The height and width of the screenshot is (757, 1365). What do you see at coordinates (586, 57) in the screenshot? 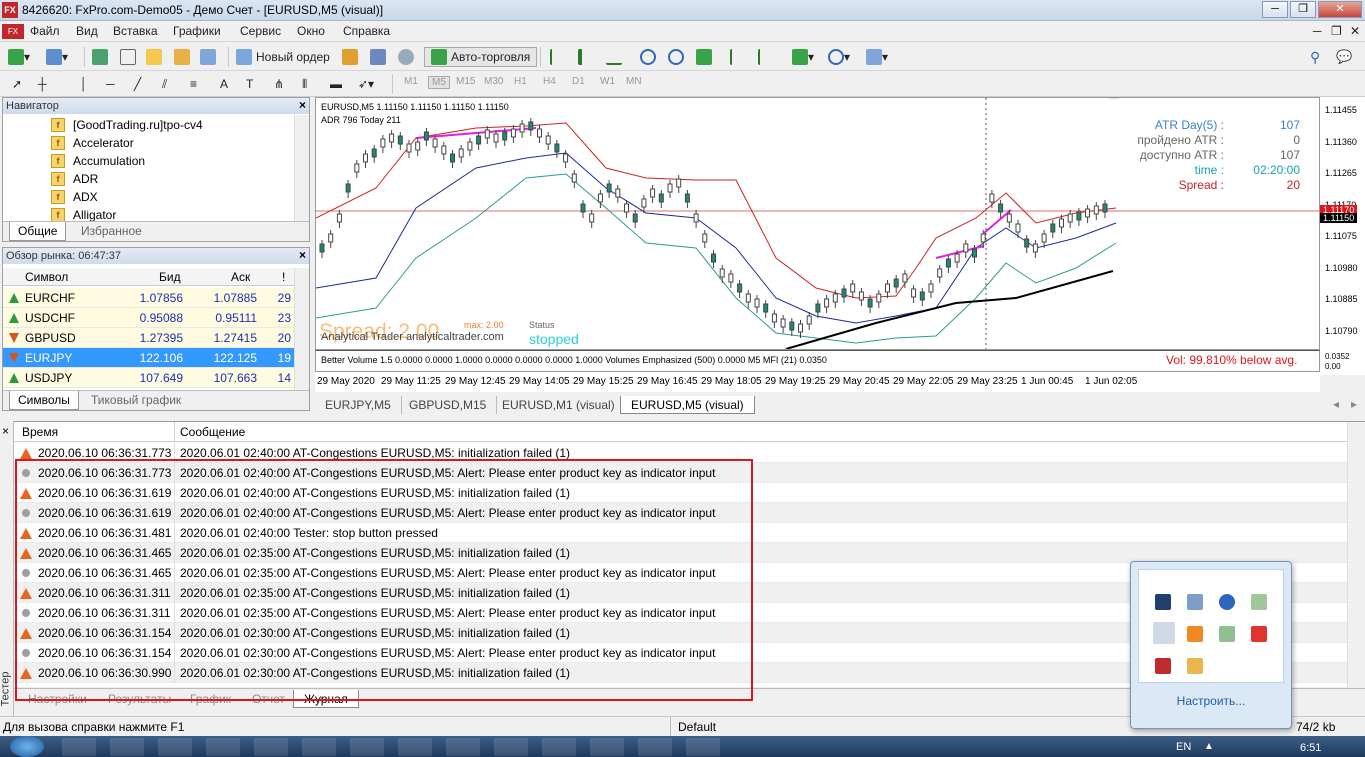
I see `candle-chart-button` at bounding box center [586, 57].